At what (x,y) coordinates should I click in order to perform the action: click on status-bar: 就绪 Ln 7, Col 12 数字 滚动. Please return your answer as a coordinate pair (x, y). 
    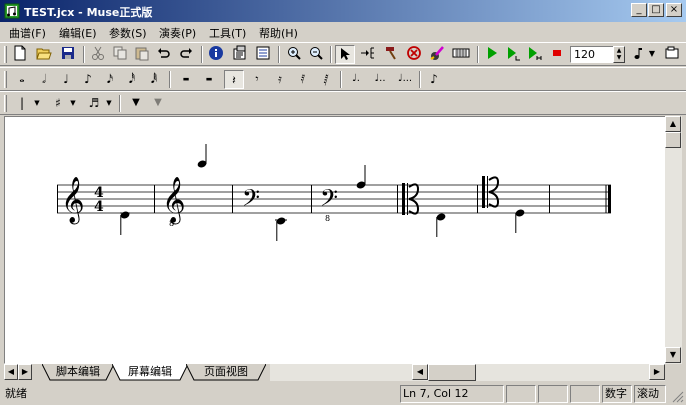
    Looking at the image, I should click on (343, 394).